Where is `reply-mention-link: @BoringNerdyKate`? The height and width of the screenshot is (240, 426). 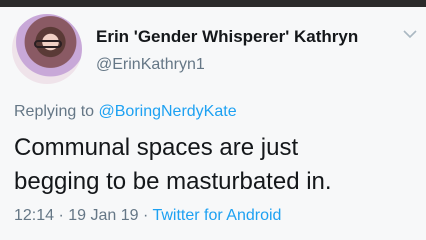 reply-mention-link: @BoringNerdyKate is located at coordinates (168, 111).